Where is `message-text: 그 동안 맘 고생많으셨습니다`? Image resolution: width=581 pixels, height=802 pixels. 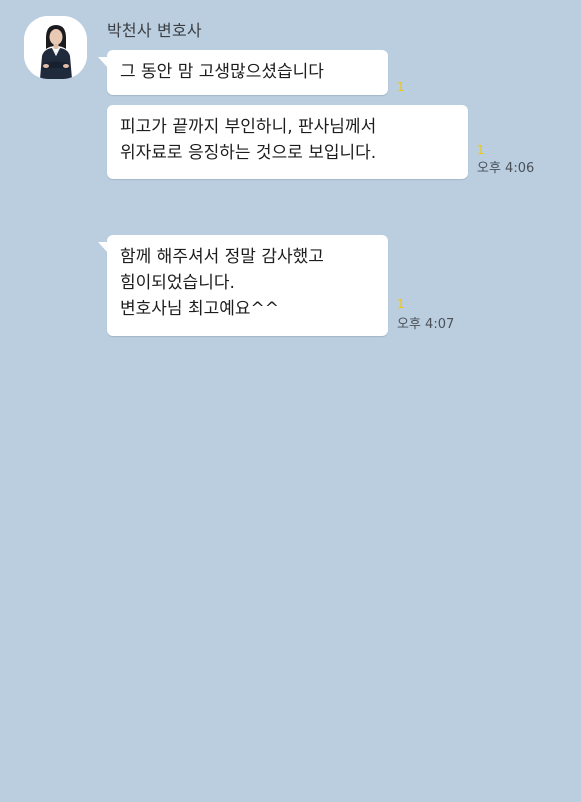
message-text: 그 동안 맘 고생많으셨습니다 is located at coordinates (222, 72).